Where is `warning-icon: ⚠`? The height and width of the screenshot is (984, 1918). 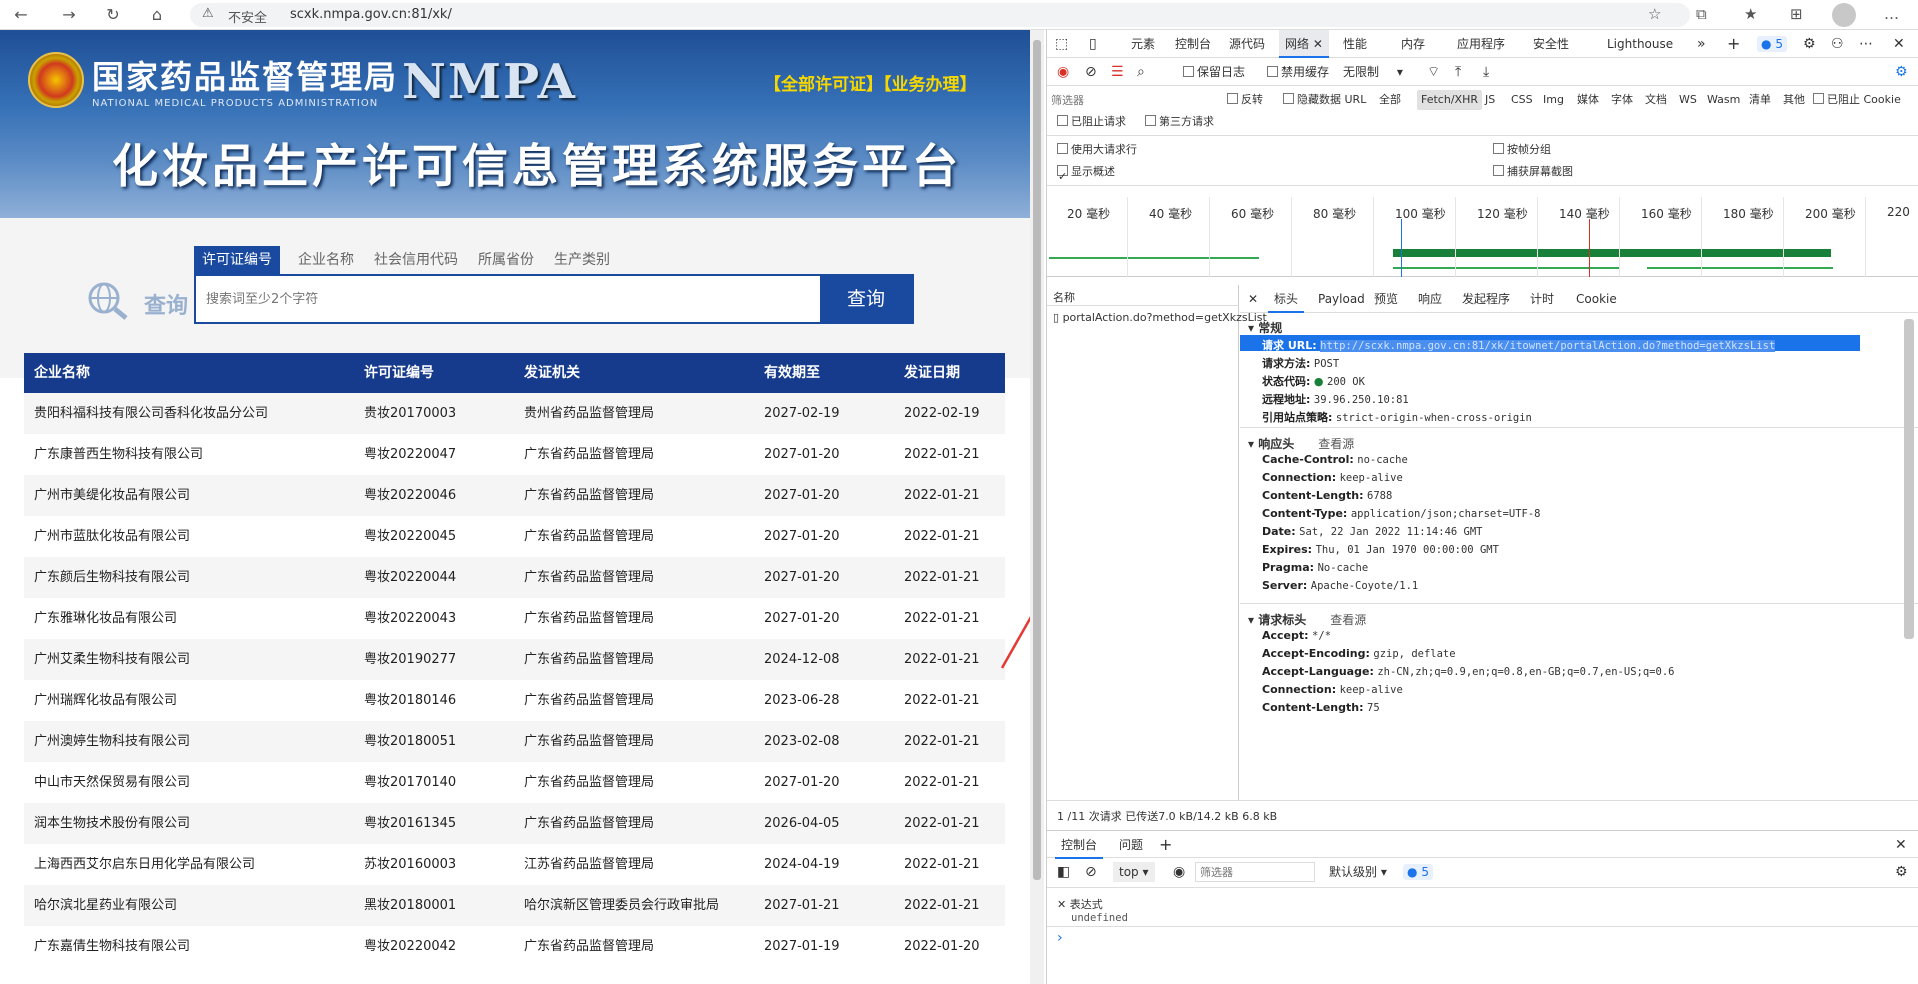 warning-icon: ⚠ is located at coordinates (208, 13).